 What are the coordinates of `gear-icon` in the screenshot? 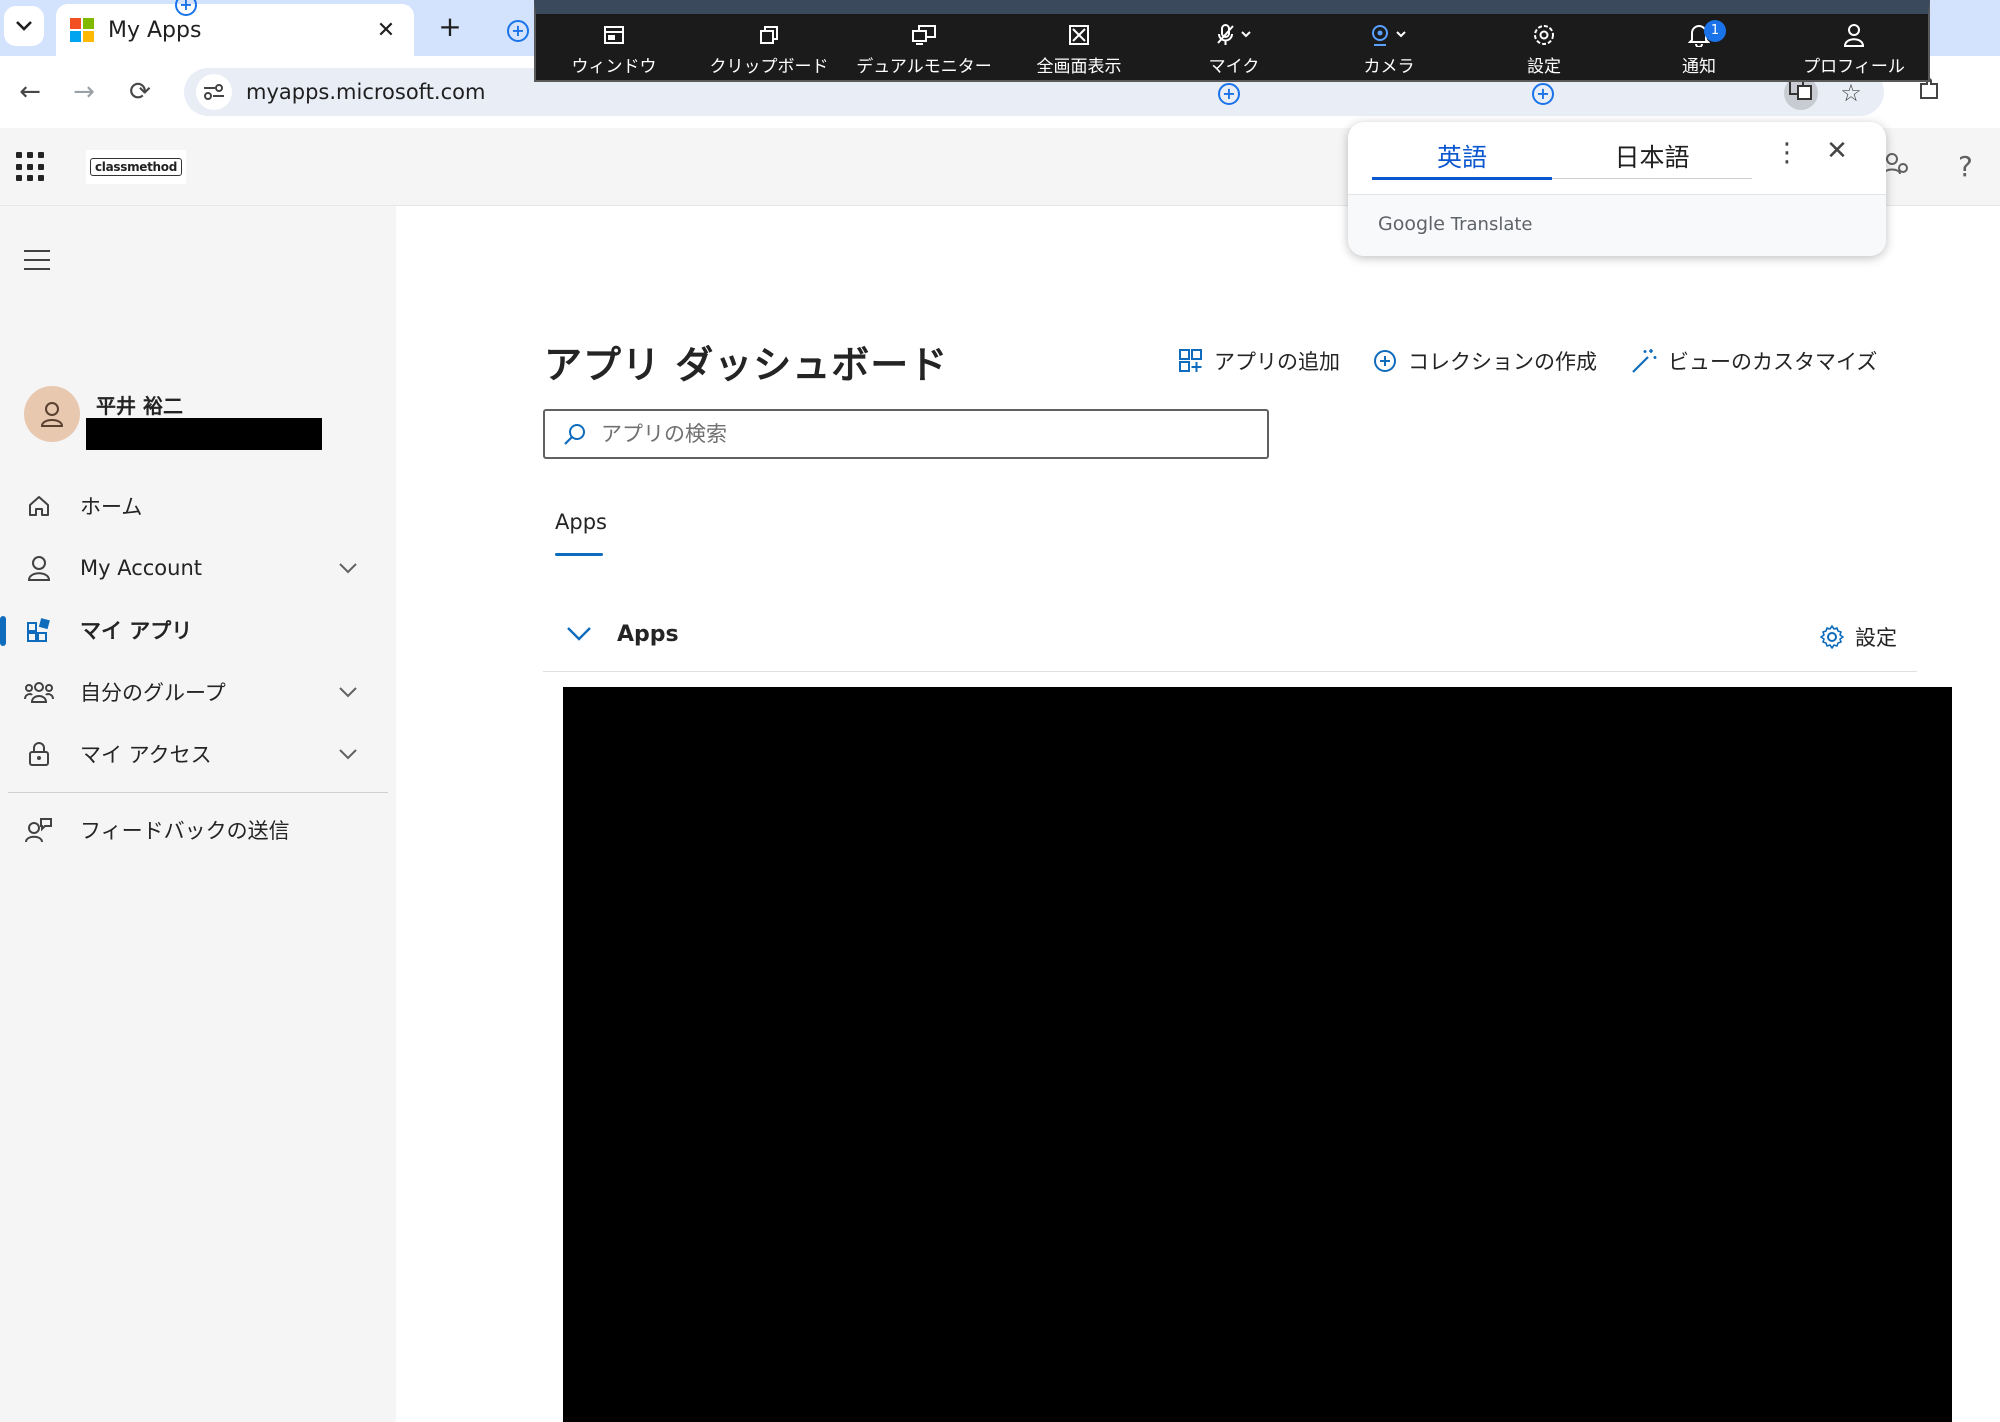 It's located at (1832, 637).